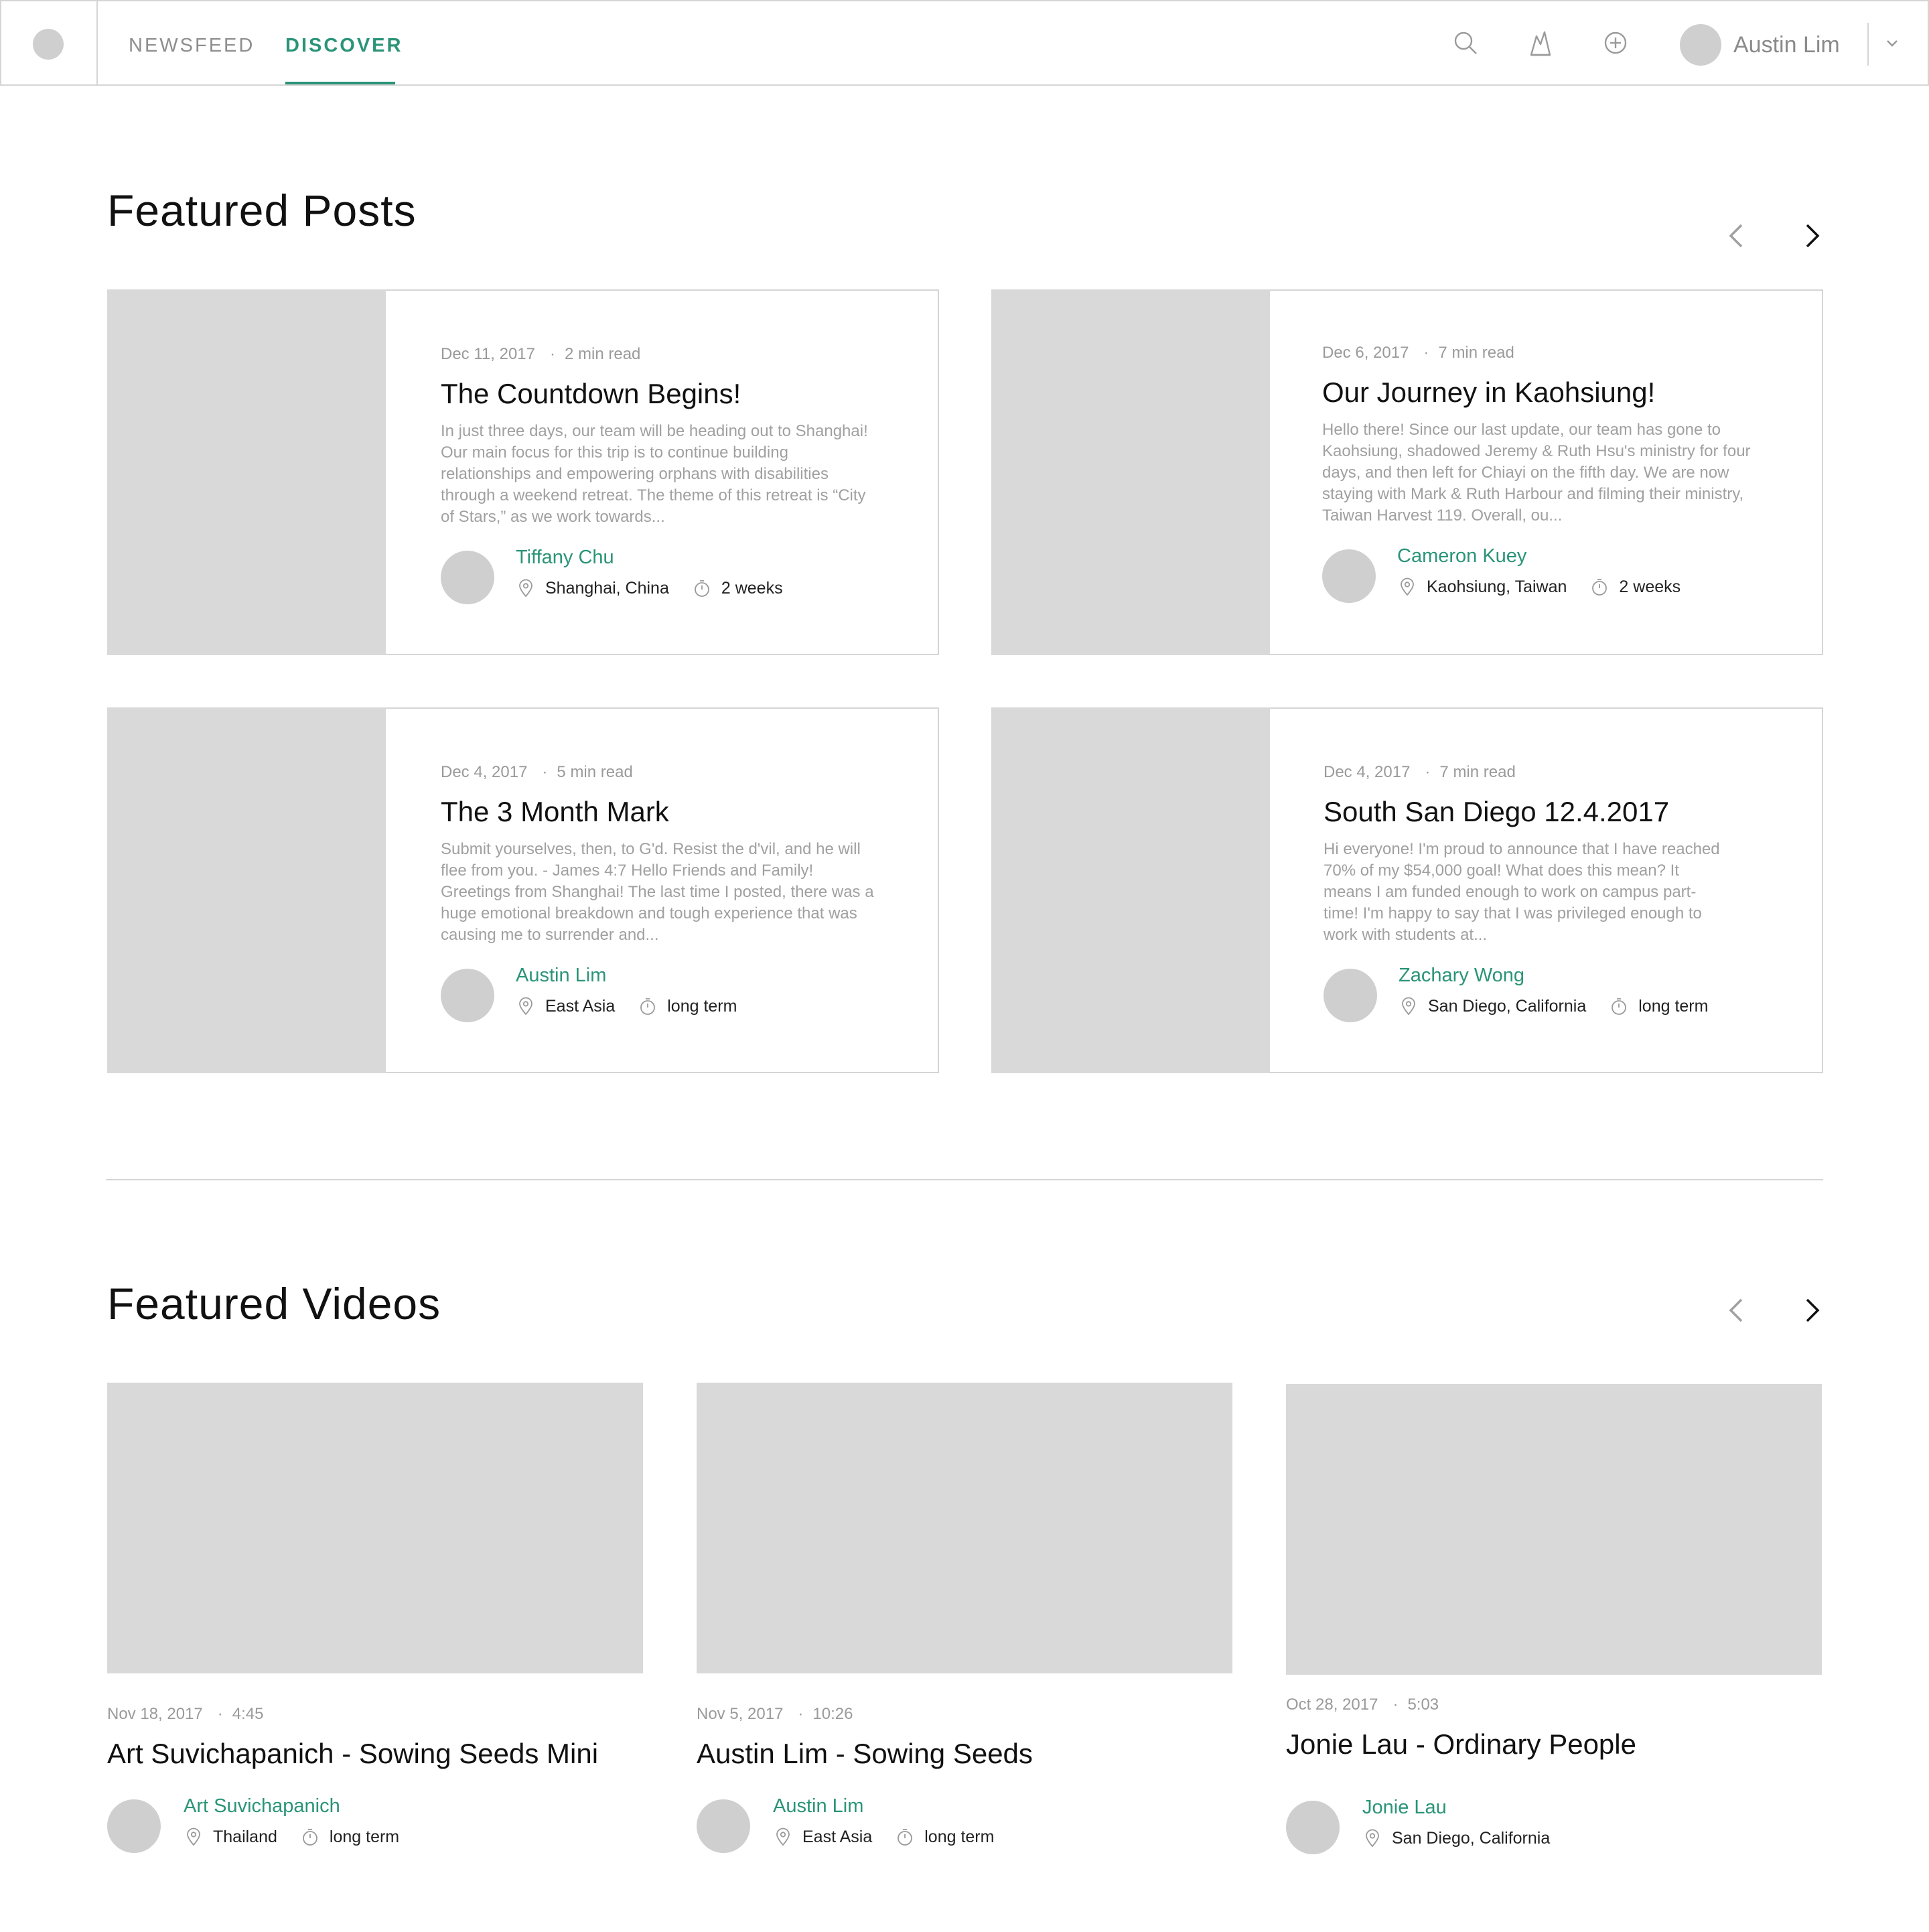 The width and height of the screenshot is (1929, 1932). I want to click on author-name: Art Suvichapanich, so click(262, 1806).